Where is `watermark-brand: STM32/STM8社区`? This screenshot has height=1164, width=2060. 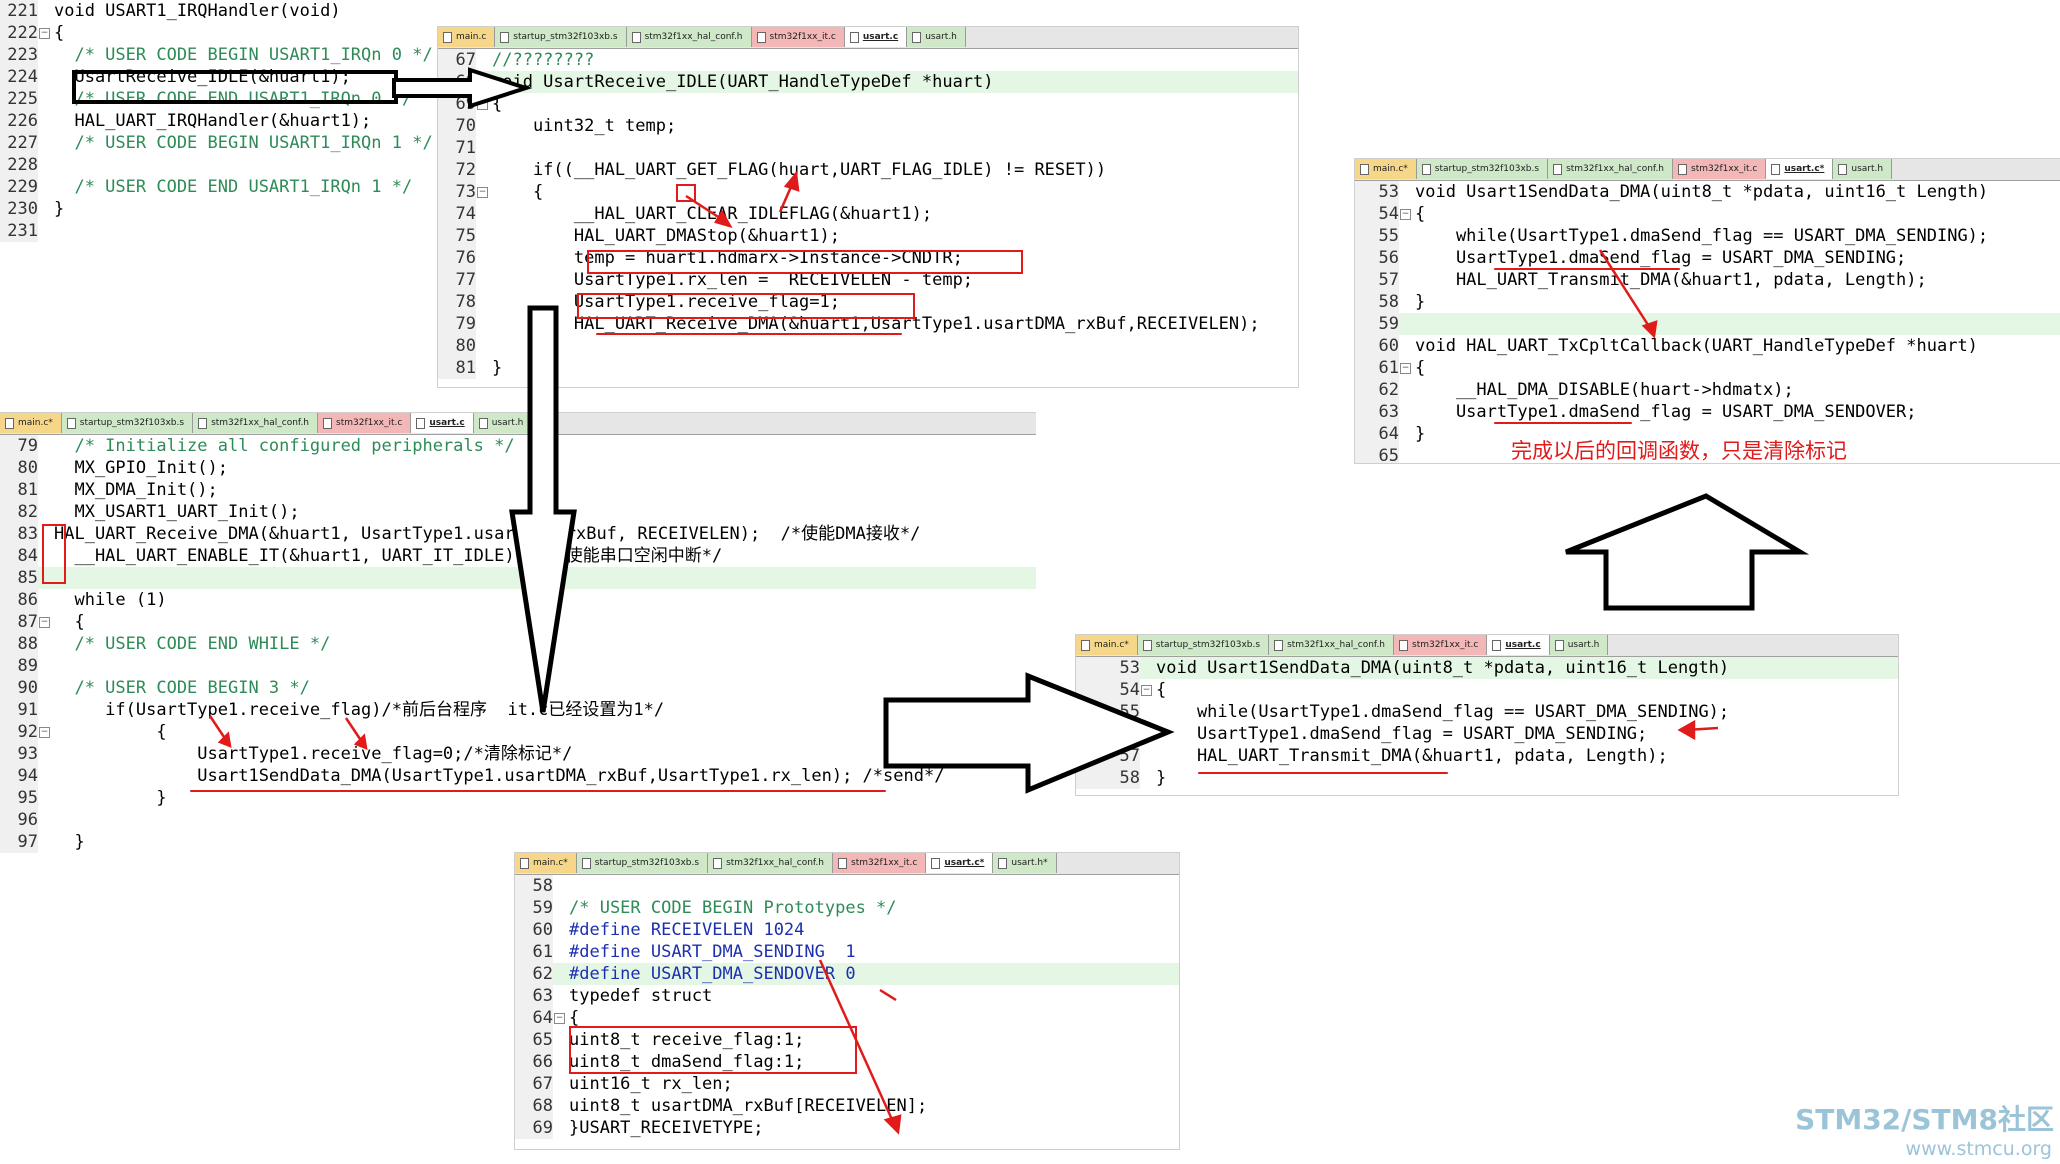
watermark-brand: STM32/STM8社区 is located at coordinates (1924, 1119).